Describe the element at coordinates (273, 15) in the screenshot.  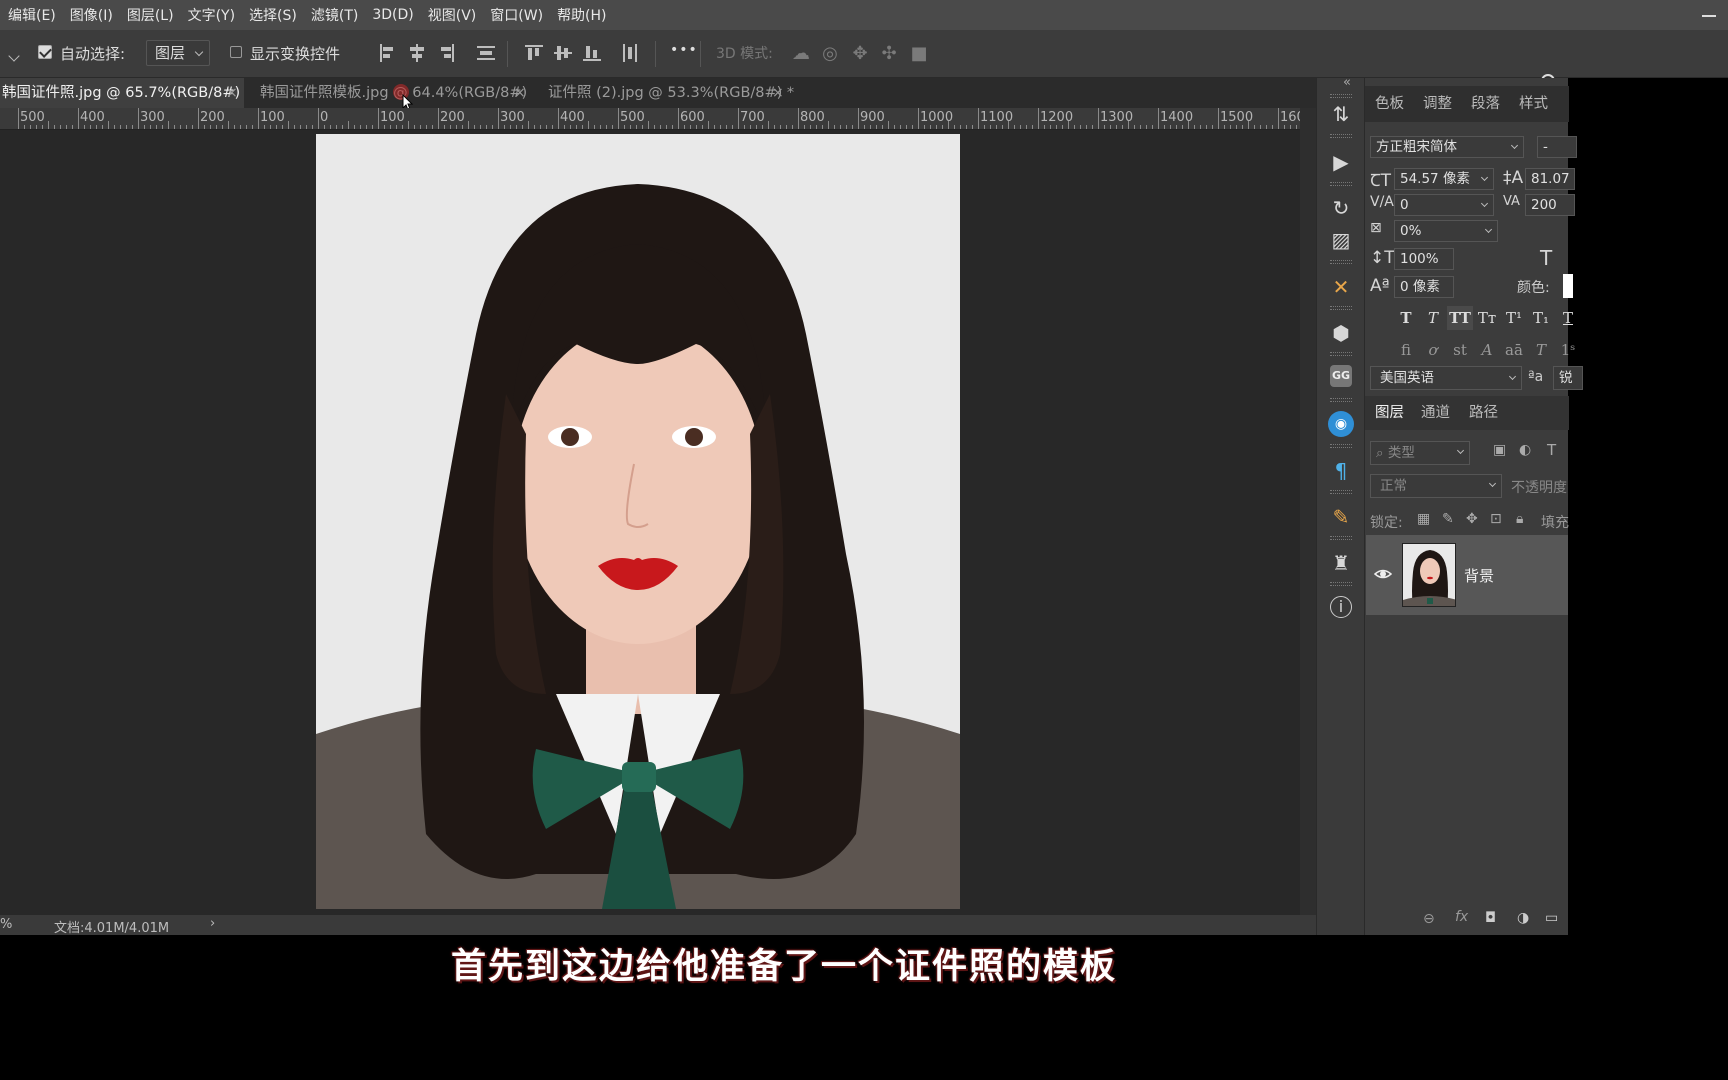
I see `menu-select: 选择(S)` at that location.